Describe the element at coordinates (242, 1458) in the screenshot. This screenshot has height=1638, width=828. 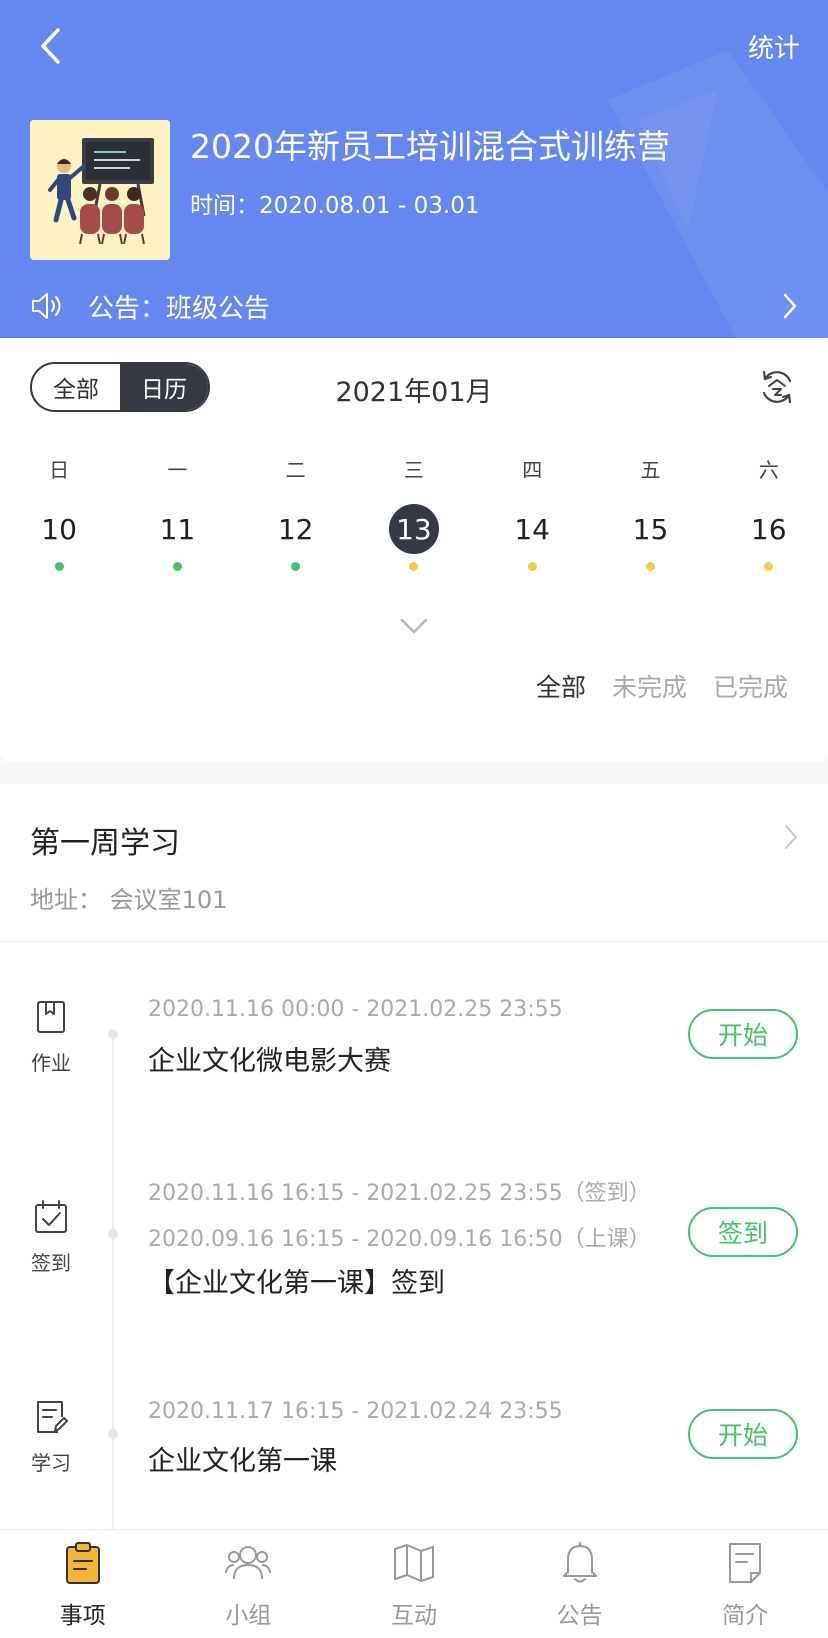
I see `task-name: 企业文化第一课` at that location.